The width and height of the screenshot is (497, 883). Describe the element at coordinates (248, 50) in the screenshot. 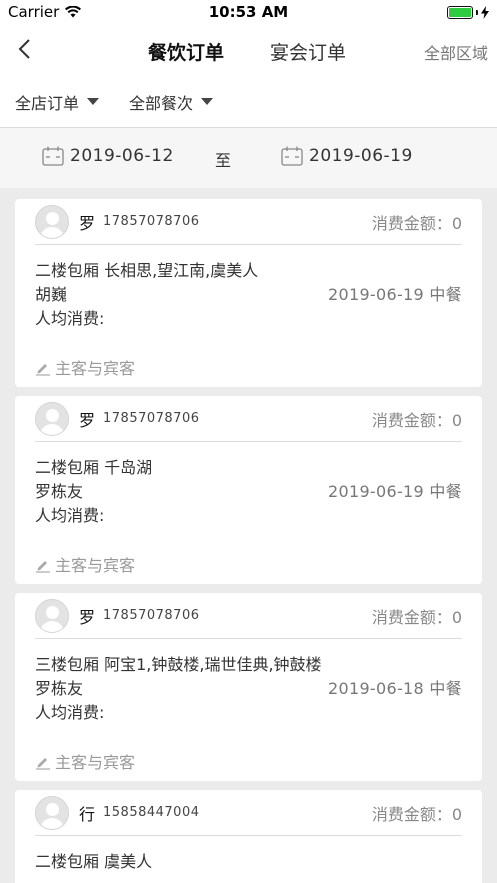

I see `nav-bar: 餐饮订单 宴会订单 全部区域` at that location.